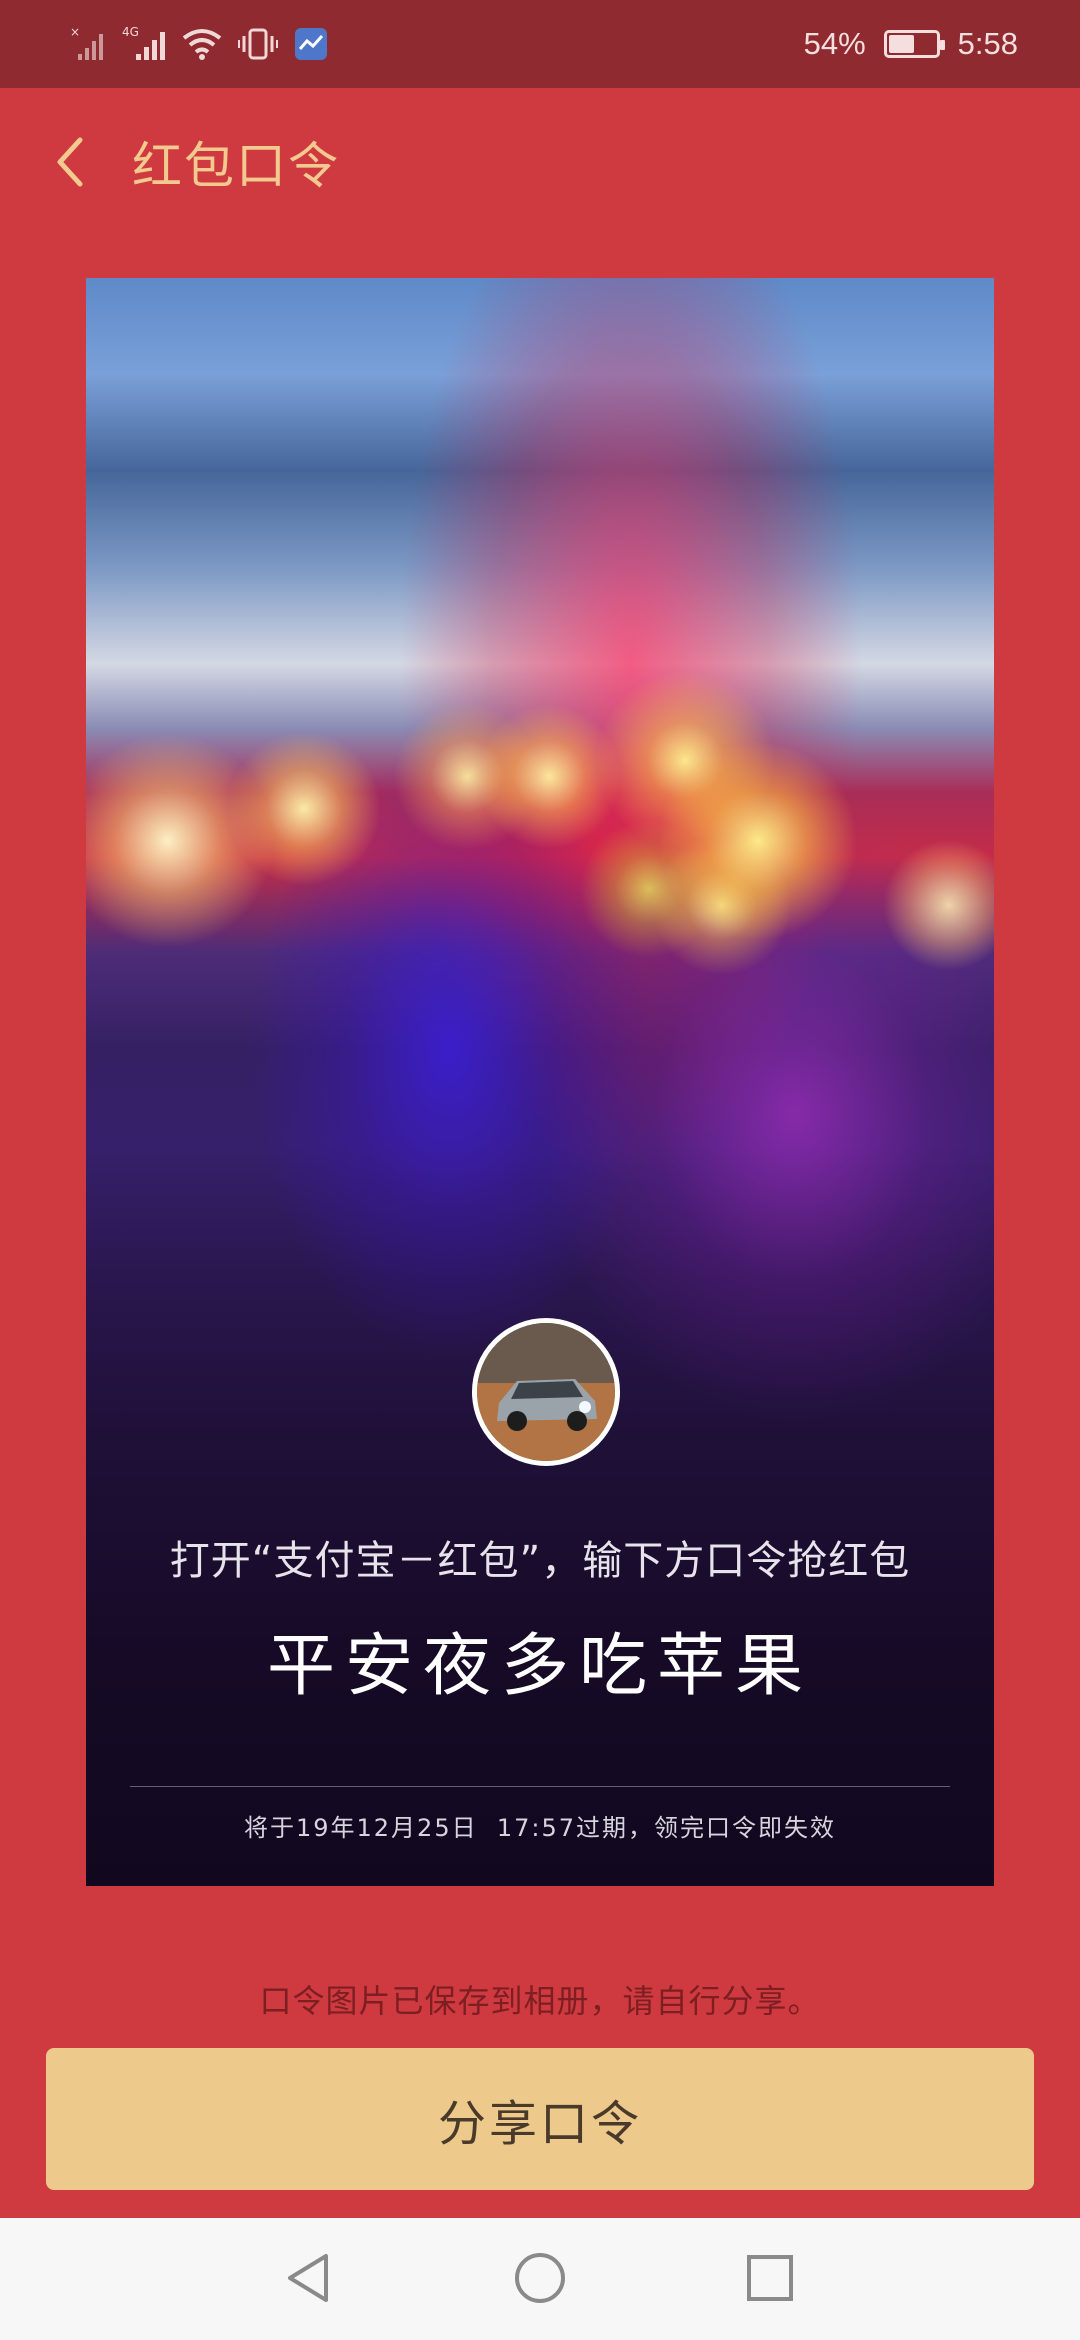 This screenshot has width=1080, height=2340. What do you see at coordinates (540, 1561) in the screenshot?
I see `poster-instruction: 打开“支付宝－红包”，输下方口令抢红包` at bounding box center [540, 1561].